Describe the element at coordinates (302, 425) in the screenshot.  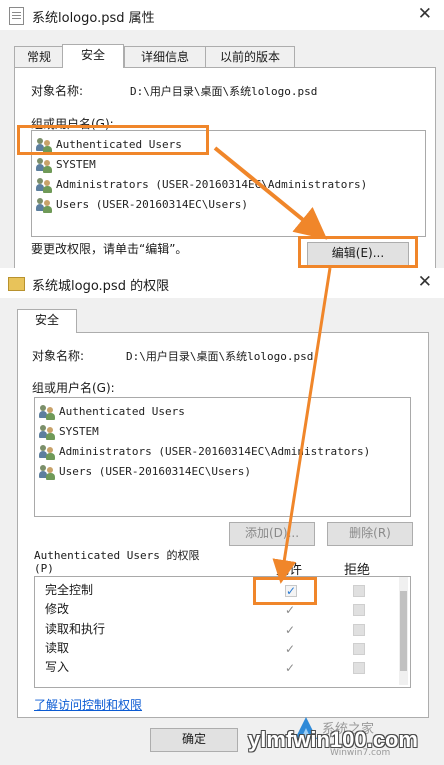
I see `arrow-to-allow-checkbox` at that location.